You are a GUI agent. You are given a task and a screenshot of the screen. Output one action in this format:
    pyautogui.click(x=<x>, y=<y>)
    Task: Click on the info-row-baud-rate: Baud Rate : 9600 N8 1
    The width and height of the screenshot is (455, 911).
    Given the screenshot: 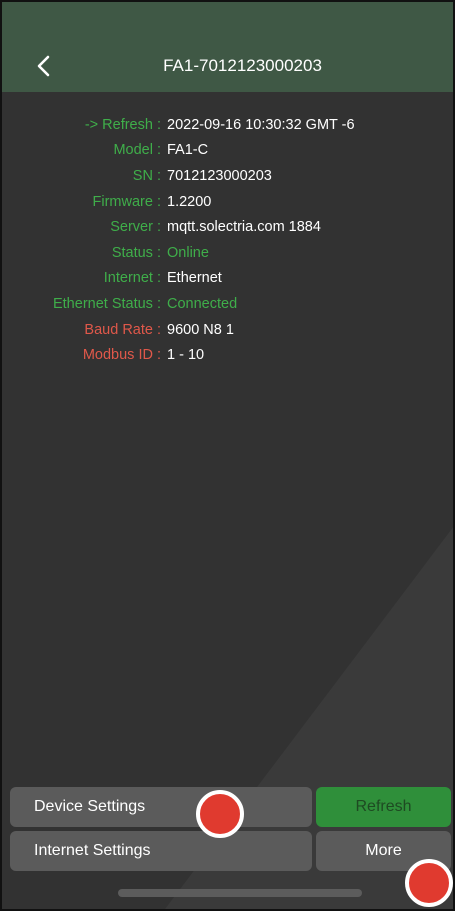 What is the action you would take?
    pyautogui.click(x=227, y=330)
    